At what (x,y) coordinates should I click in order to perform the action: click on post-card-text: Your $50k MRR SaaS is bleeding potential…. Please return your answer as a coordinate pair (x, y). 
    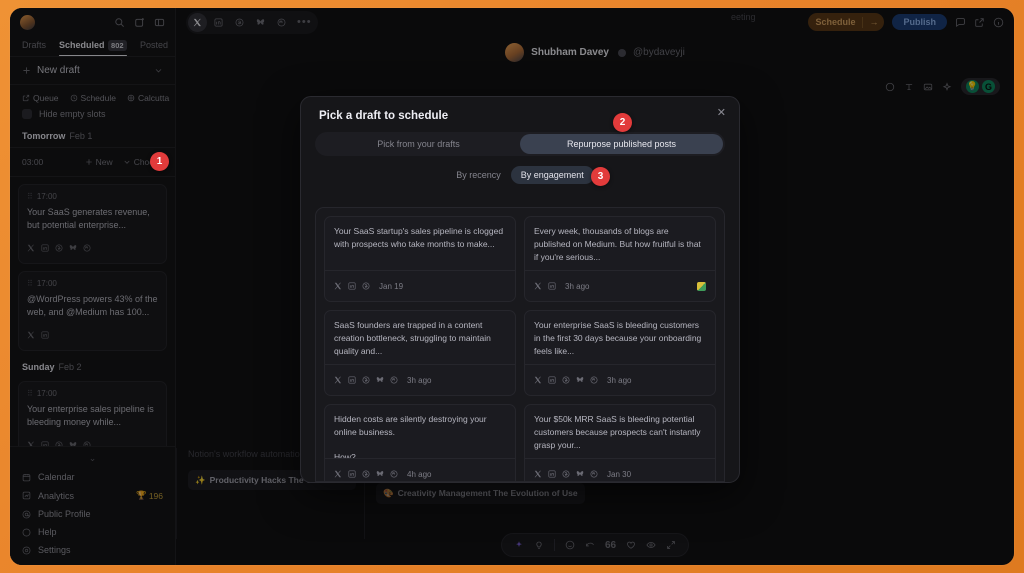
    Looking at the image, I should click on (617, 432).